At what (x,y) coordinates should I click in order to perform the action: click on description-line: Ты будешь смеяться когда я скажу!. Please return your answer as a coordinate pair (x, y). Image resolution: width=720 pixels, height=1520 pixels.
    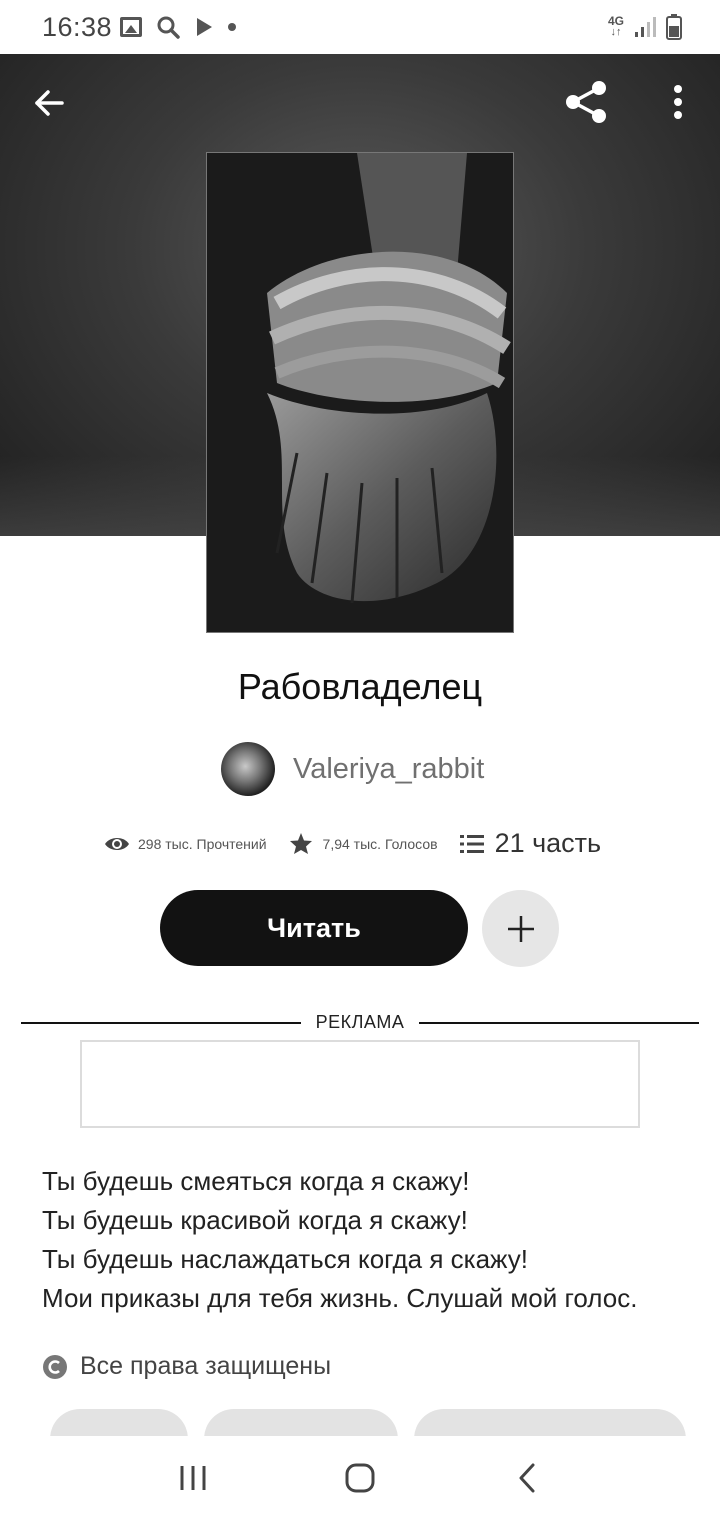
    Looking at the image, I should click on (256, 1181).